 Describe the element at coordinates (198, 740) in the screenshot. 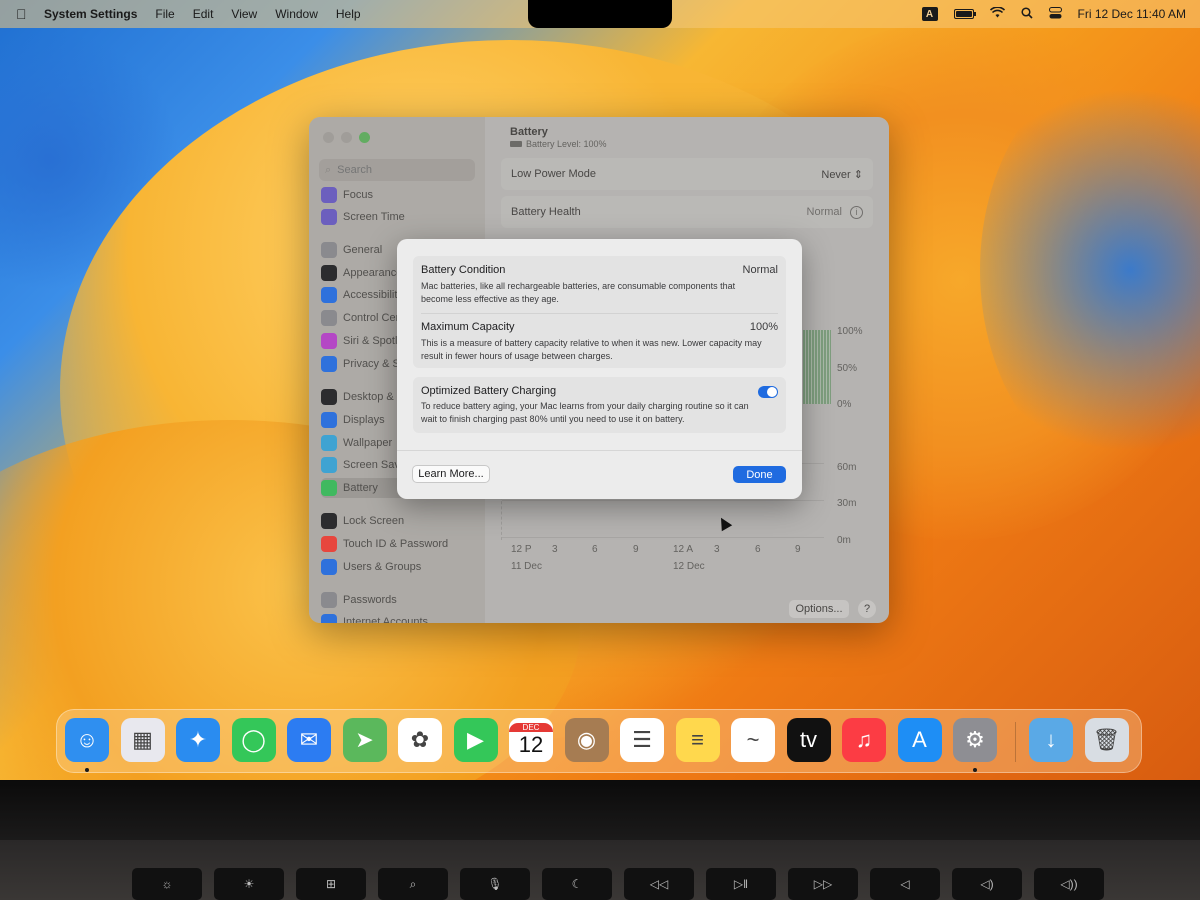

I see `safari-icon: ✦` at that location.